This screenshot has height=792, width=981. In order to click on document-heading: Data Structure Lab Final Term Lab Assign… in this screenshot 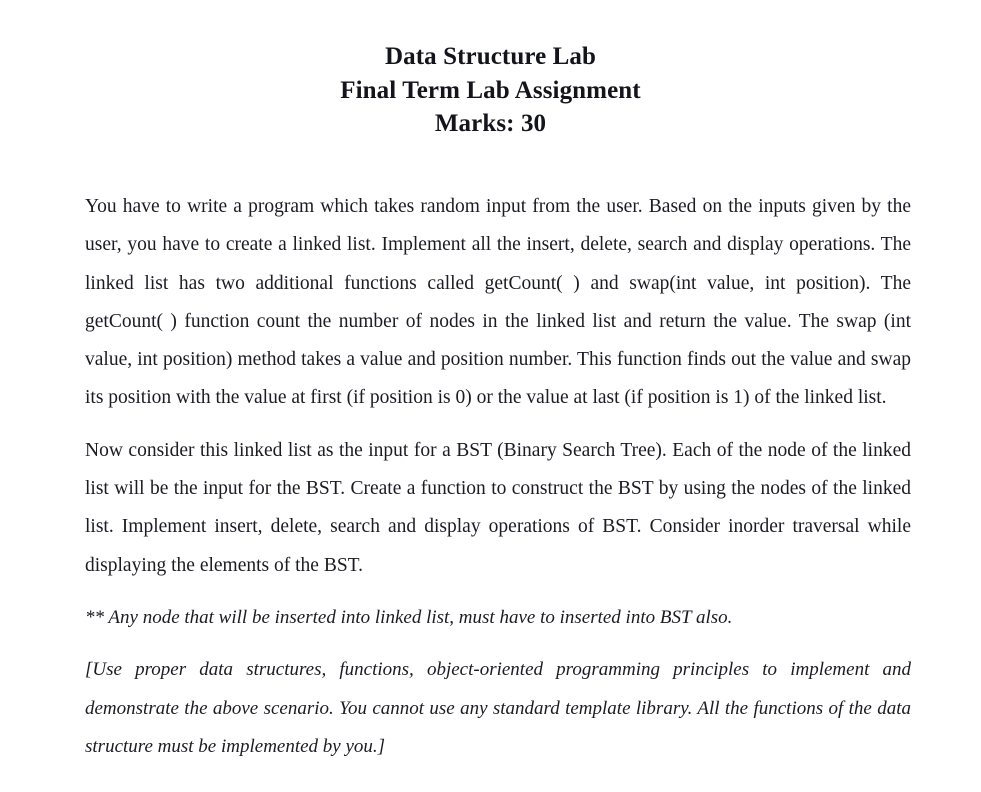, I will do `click(490, 90)`.